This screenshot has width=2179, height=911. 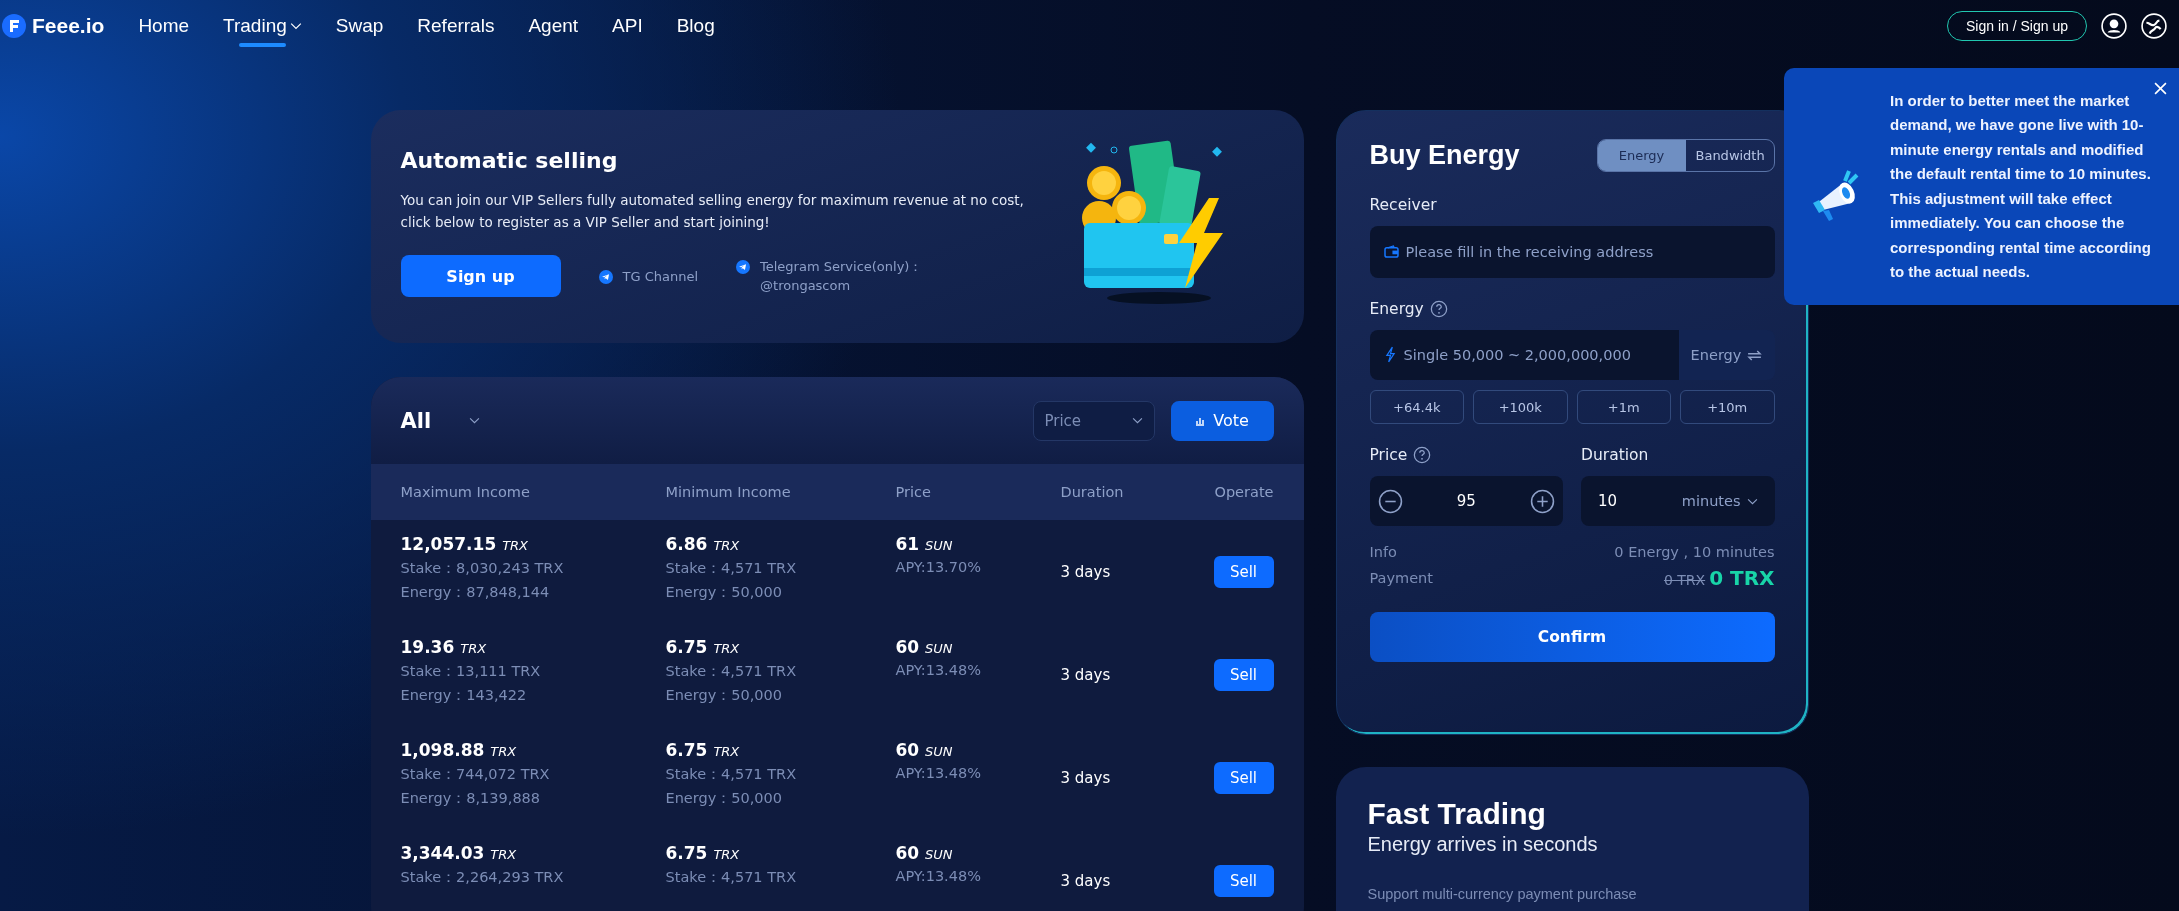 I want to click on detail-text: Stake：2,264,293 TRX, so click(x=482, y=877).